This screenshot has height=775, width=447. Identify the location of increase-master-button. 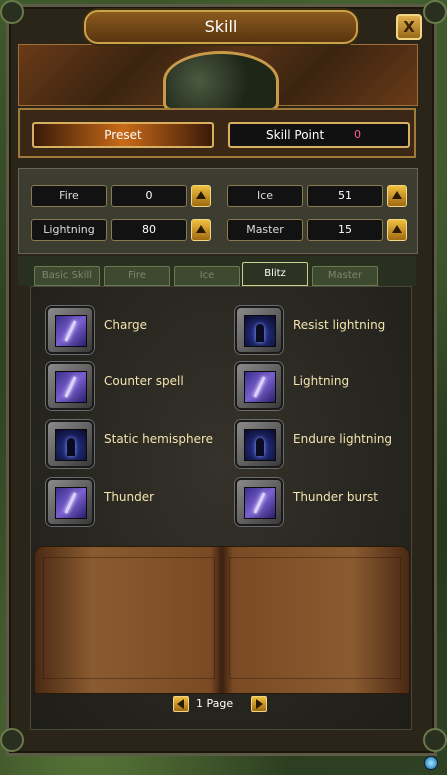
(397, 230).